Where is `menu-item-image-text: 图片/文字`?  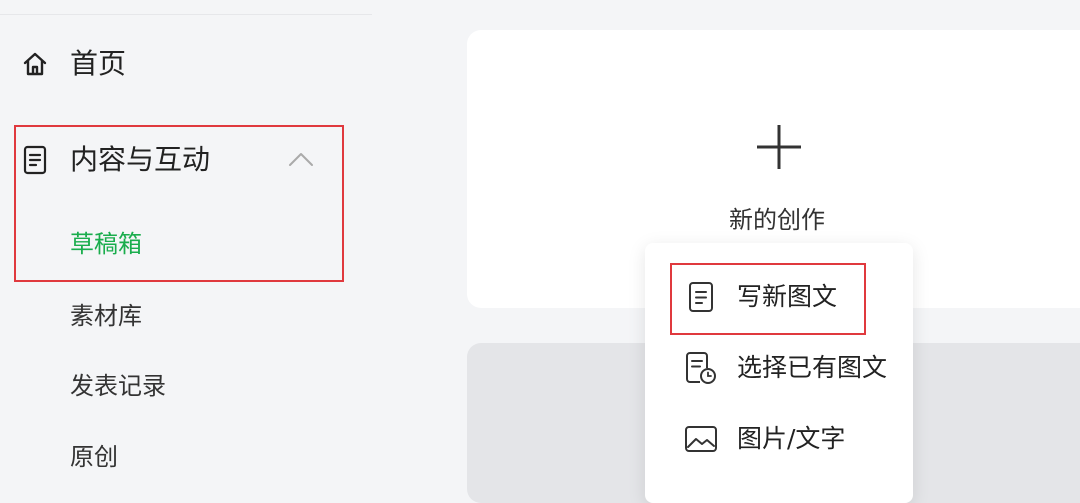 menu-item-image-text: 图片/文字 is located at coordinates (779, 439).